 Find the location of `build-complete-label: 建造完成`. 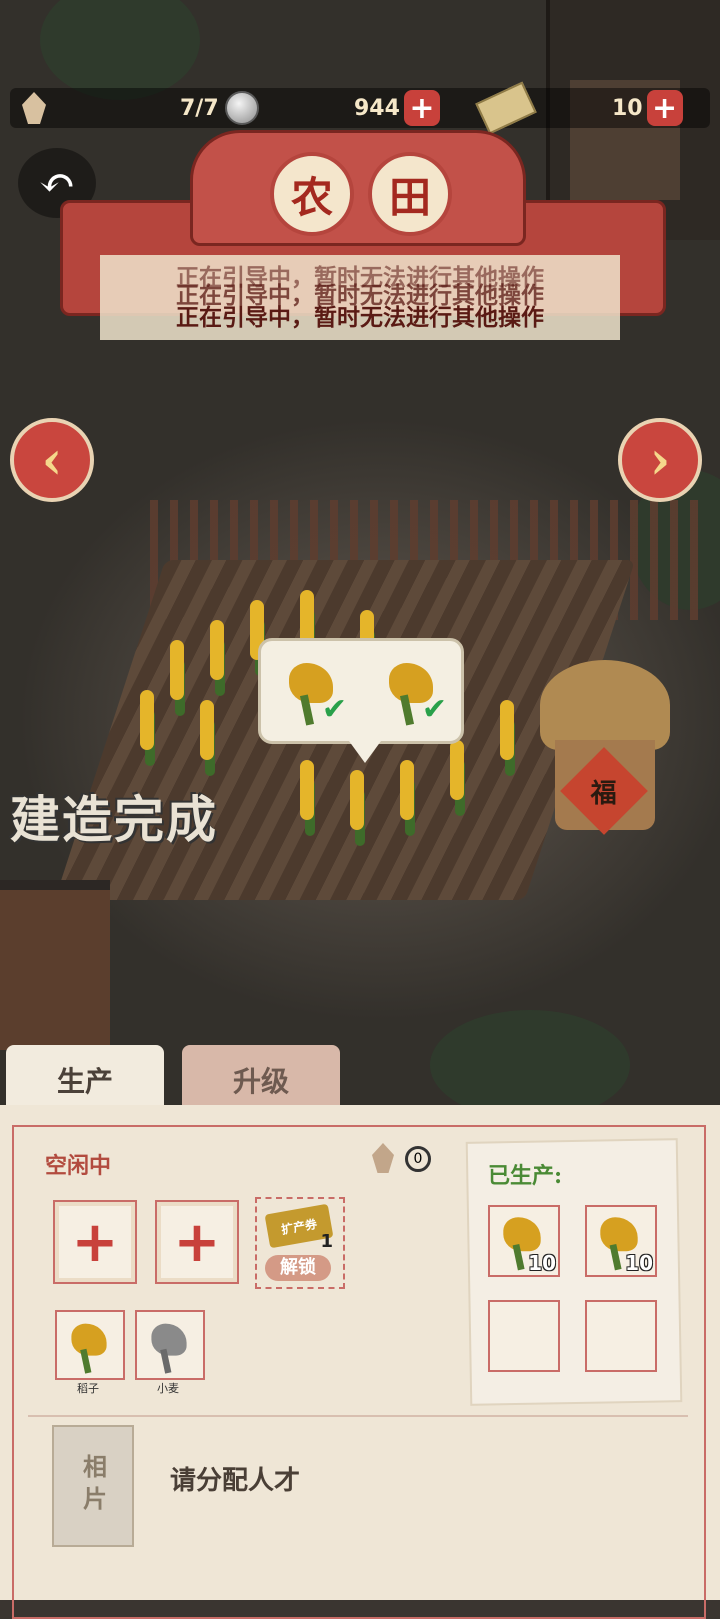

build-complete-label: 建造完成 is located at coordinates (114, 819).